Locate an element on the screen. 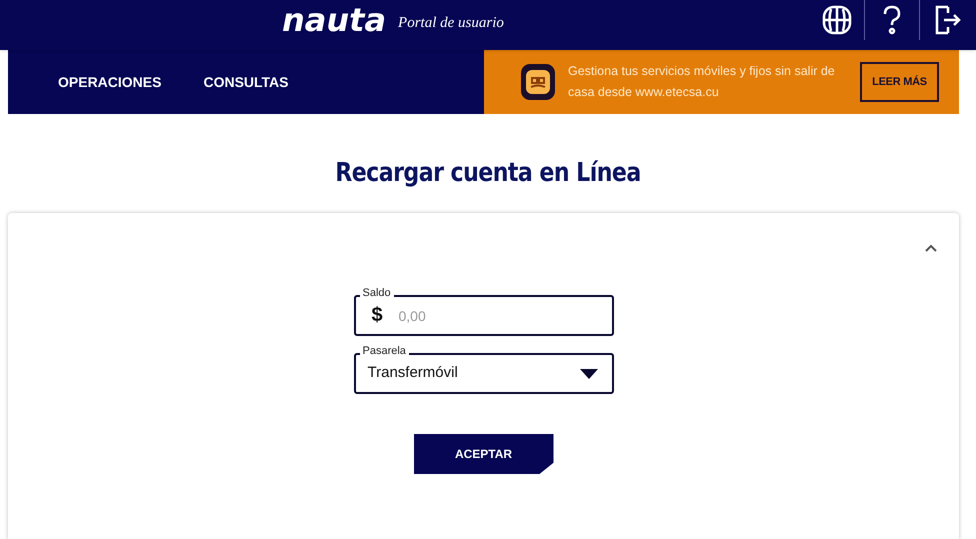  dropdown-icon is located at coordinates (589, 373).